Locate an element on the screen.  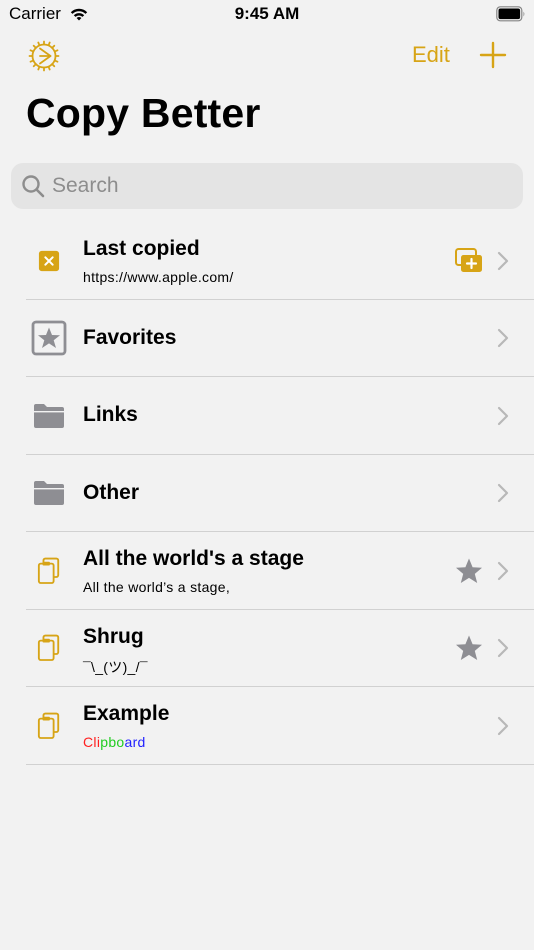
subtitle-segment: pbo is located at coordinates (112, 742).